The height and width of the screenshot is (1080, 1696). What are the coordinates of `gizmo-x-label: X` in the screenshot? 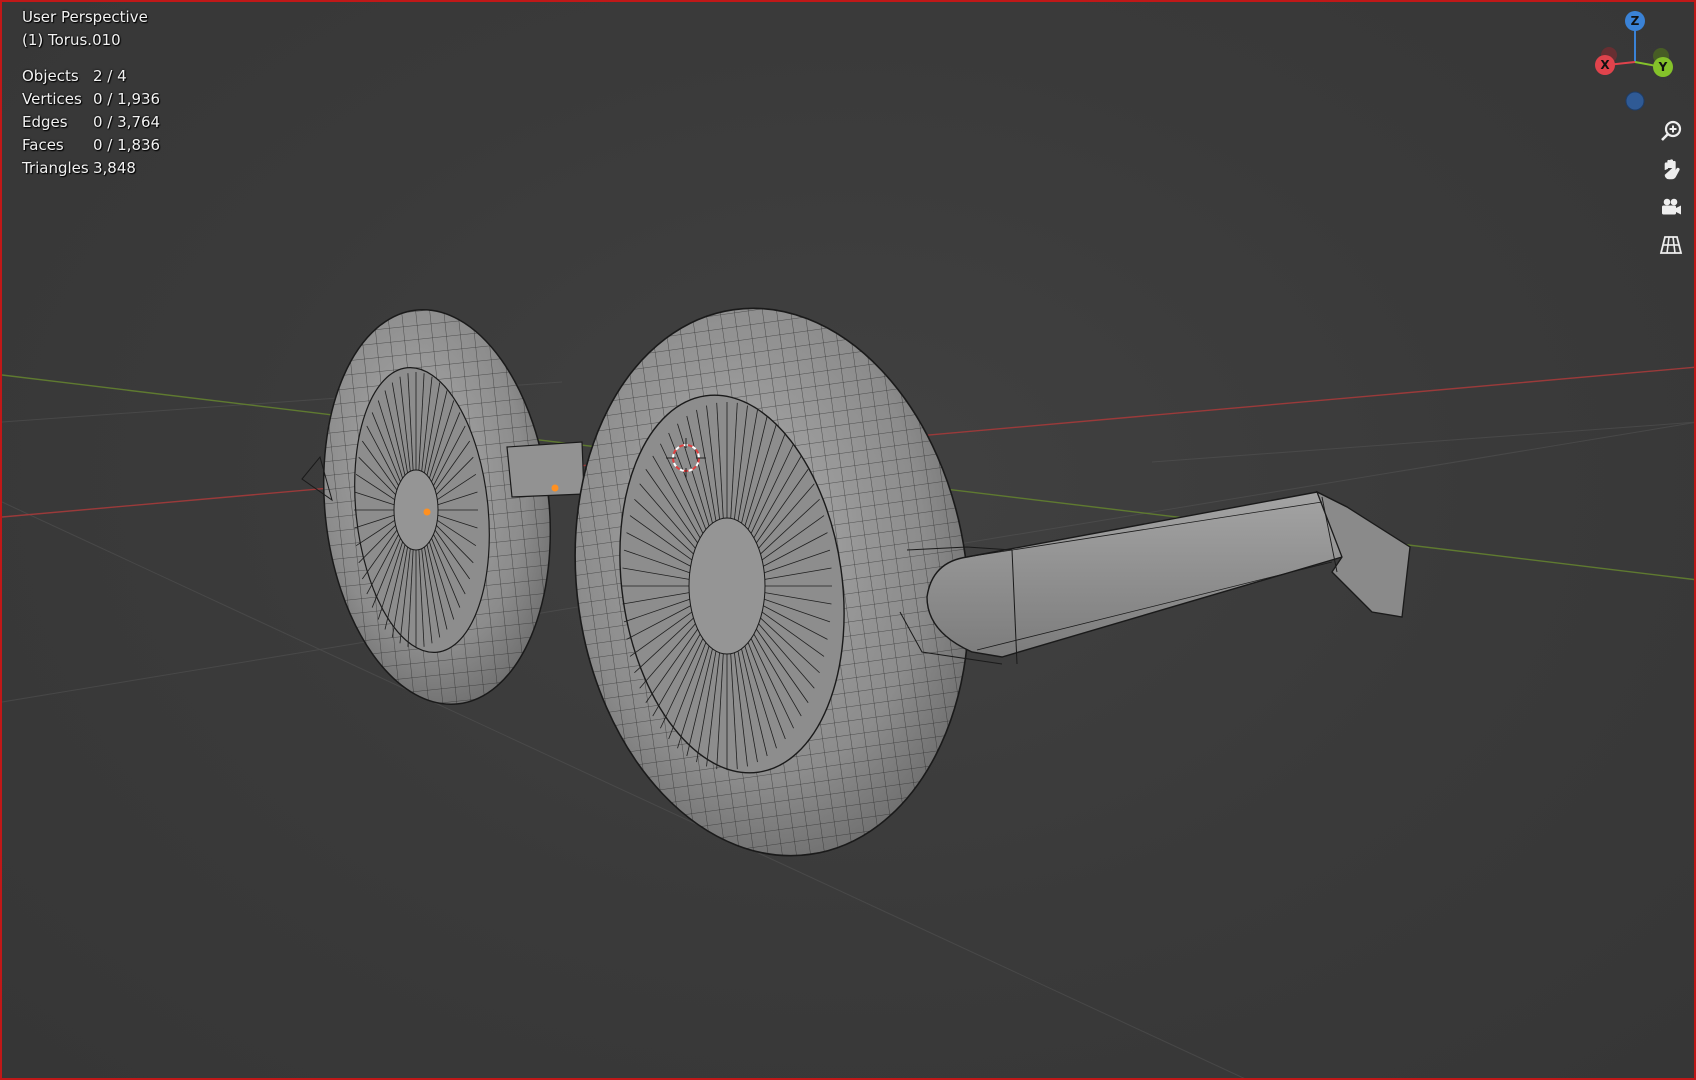 It's located at (1605, 65).